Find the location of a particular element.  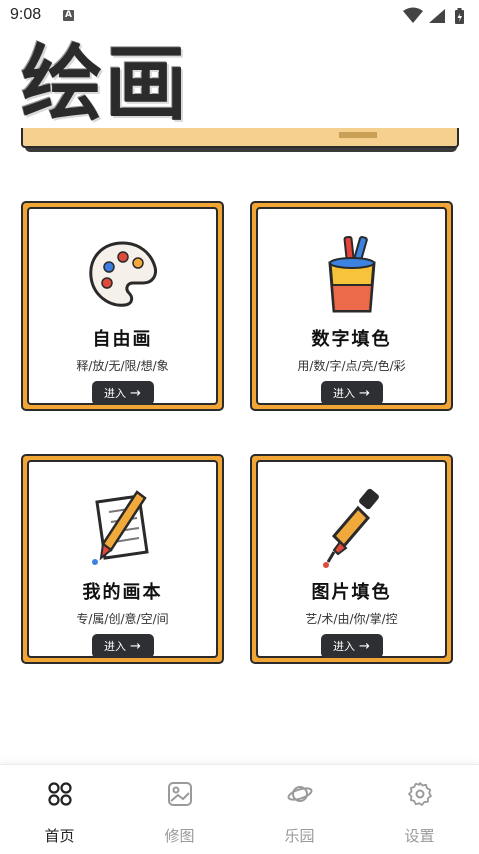

image-icon is located at coordinates (179, 794).